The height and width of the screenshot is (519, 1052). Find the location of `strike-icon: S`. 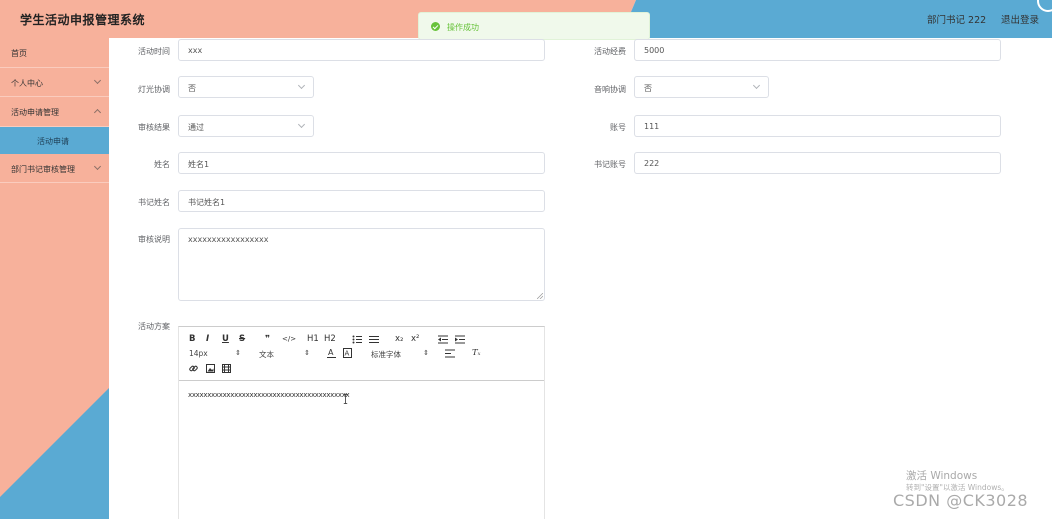

strike-icon: S is located at coordinates (242, 339).